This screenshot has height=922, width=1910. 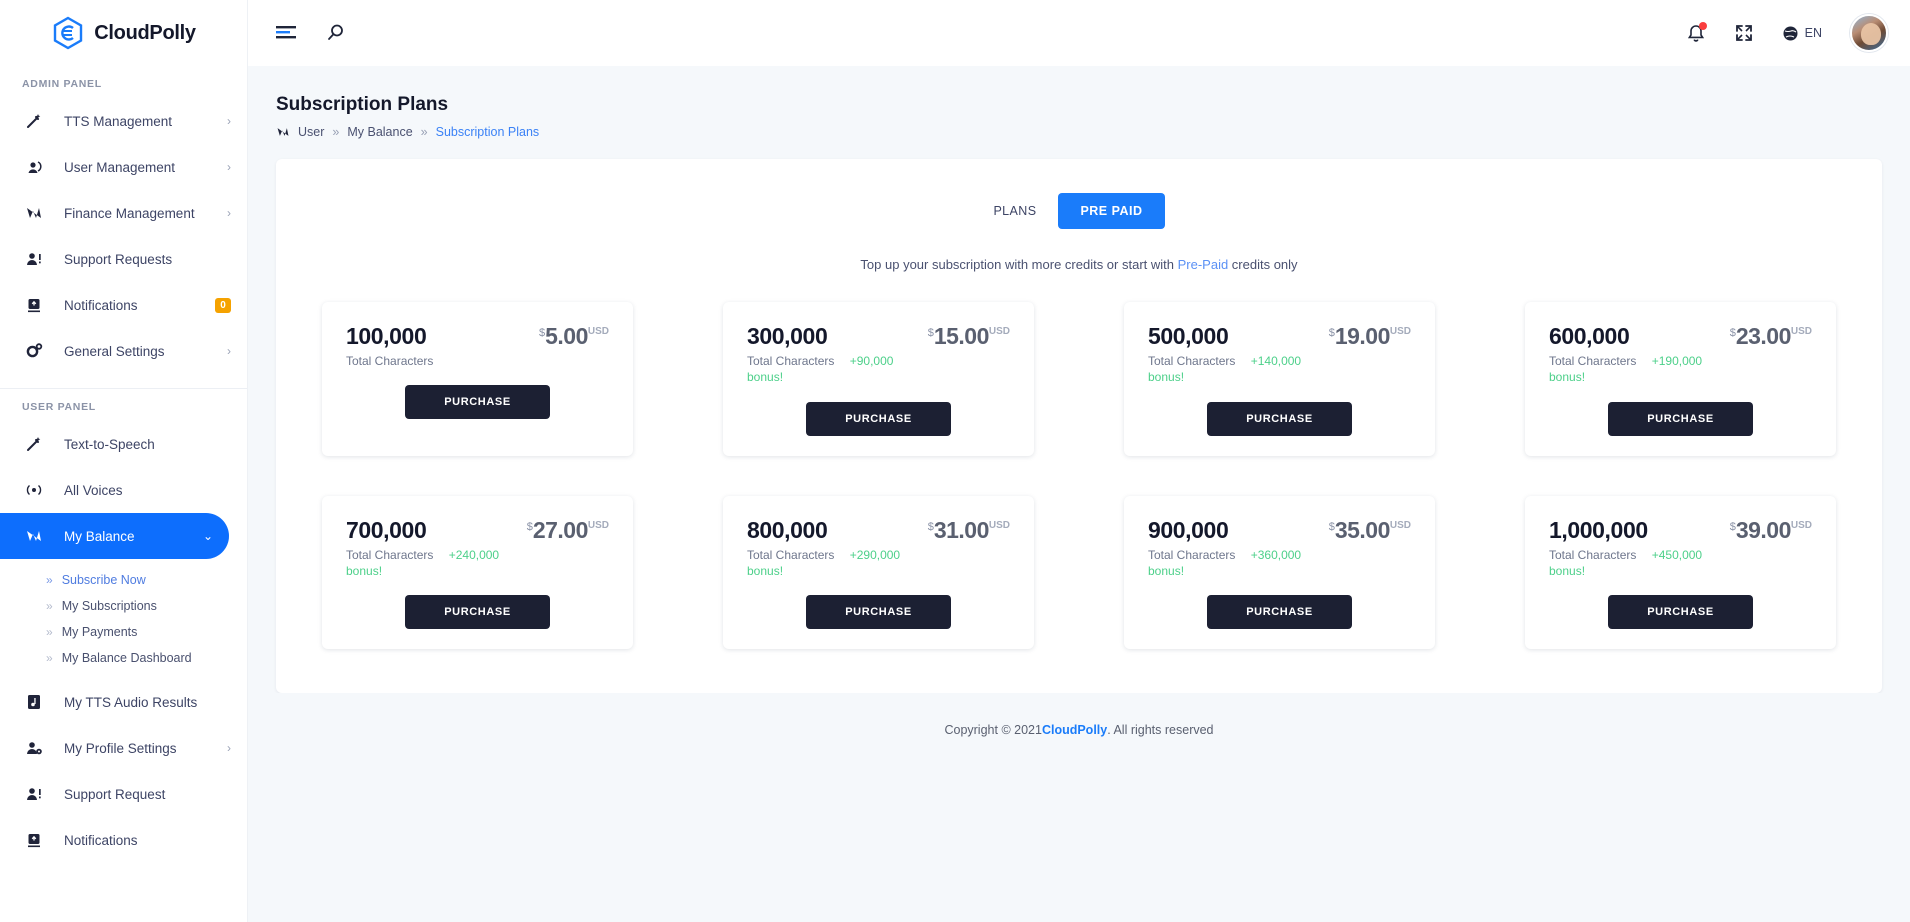 What do you see at coordinates (34, 536) in the screenshot?
I see `finance-chart-icon` at bounding box center [34, 536].